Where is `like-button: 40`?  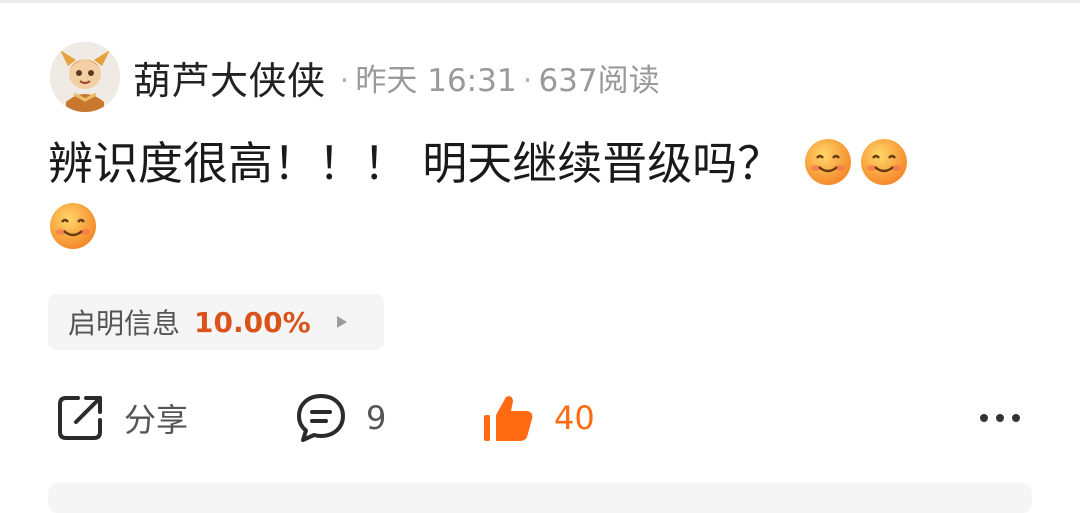
like-button: 40 is located at coordinates (538, 418).